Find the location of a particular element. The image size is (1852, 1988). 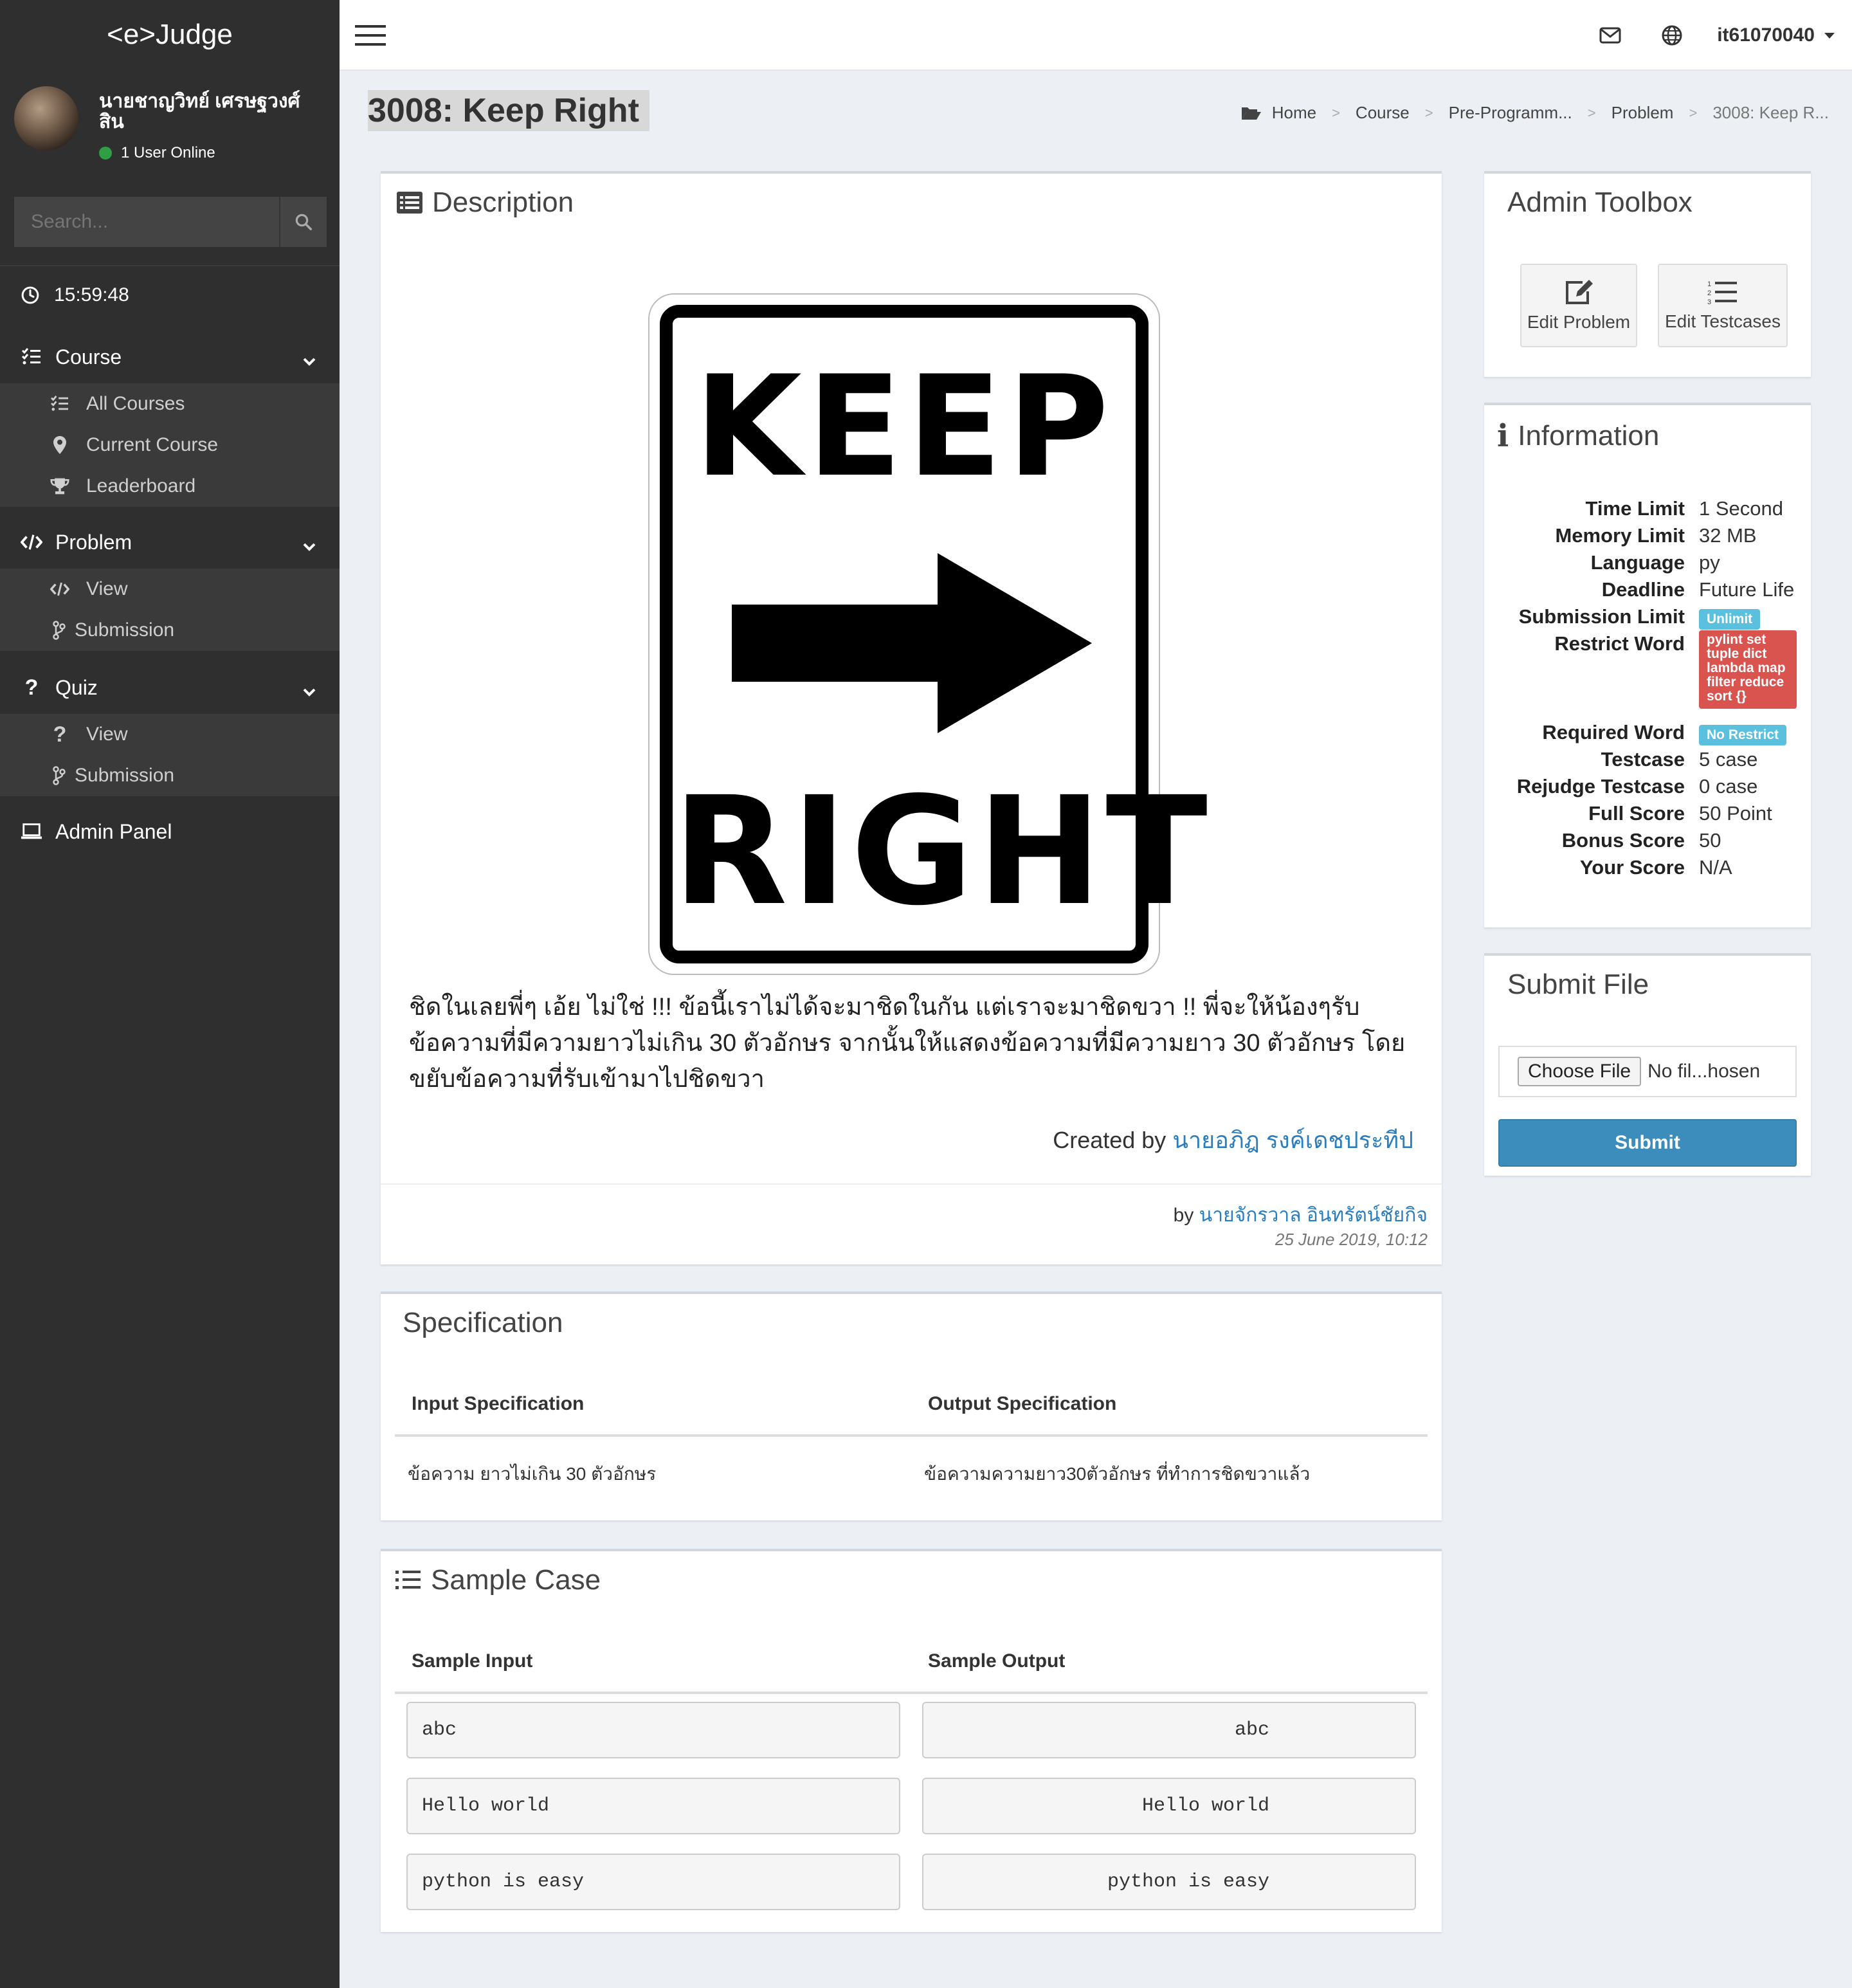

sample-case-header: Sample Case is located at coordinates (498, 1580).